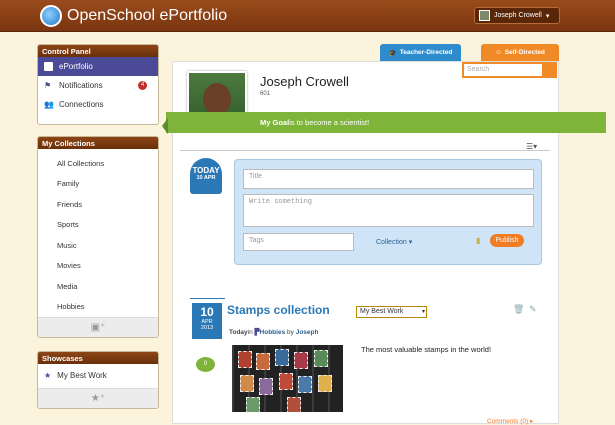 This screenshot has height=425, width=615. Describe the element at coordinates (278, 310) in the screenshot. I see `post-title: Stamps collection` at that location.